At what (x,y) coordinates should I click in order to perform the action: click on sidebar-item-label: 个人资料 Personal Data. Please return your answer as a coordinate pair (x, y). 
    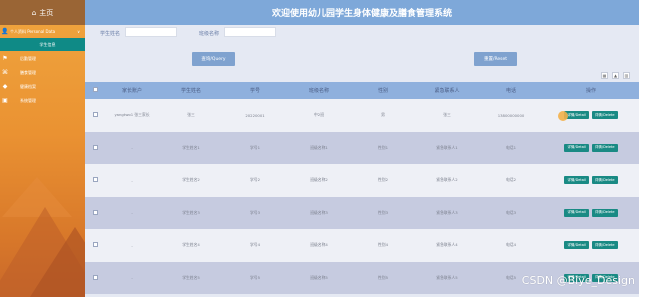
    Looking at the image, I should click on (33, 31).